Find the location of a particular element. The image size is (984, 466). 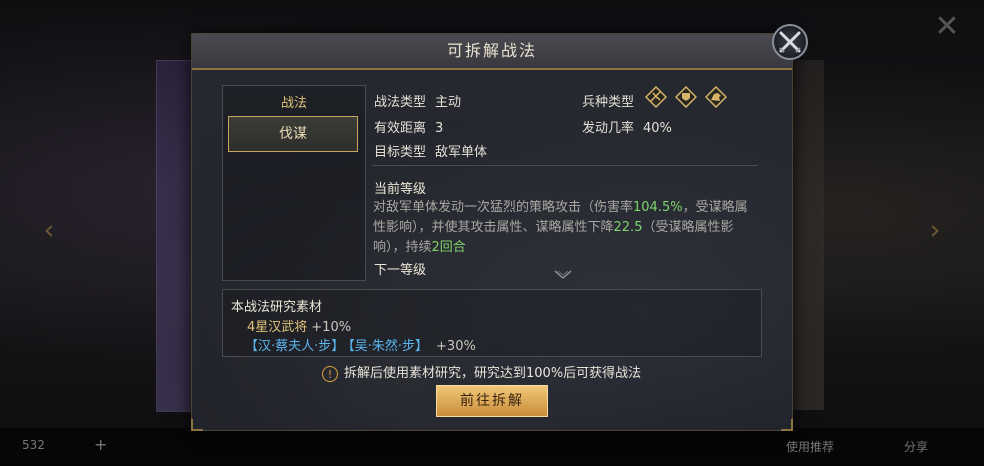

notice-text: 拆解后使用素材研究，研究达到100%后可获得战法 is located at coordinates (493, 373).